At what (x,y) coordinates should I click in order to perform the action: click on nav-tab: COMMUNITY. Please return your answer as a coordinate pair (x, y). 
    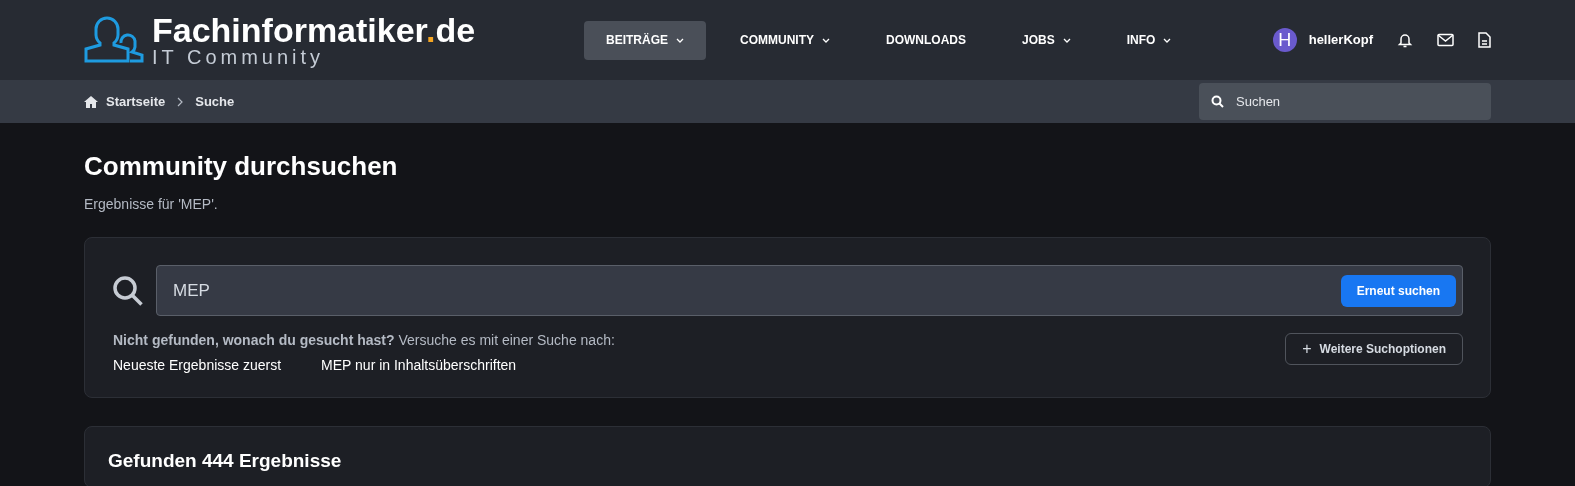
    Looking at the image, I should click on (785, 40).